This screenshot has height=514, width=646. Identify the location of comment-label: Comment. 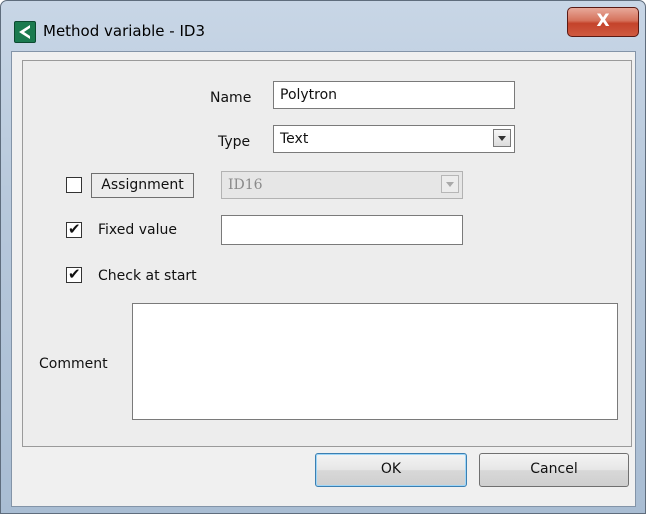
(73, 364).